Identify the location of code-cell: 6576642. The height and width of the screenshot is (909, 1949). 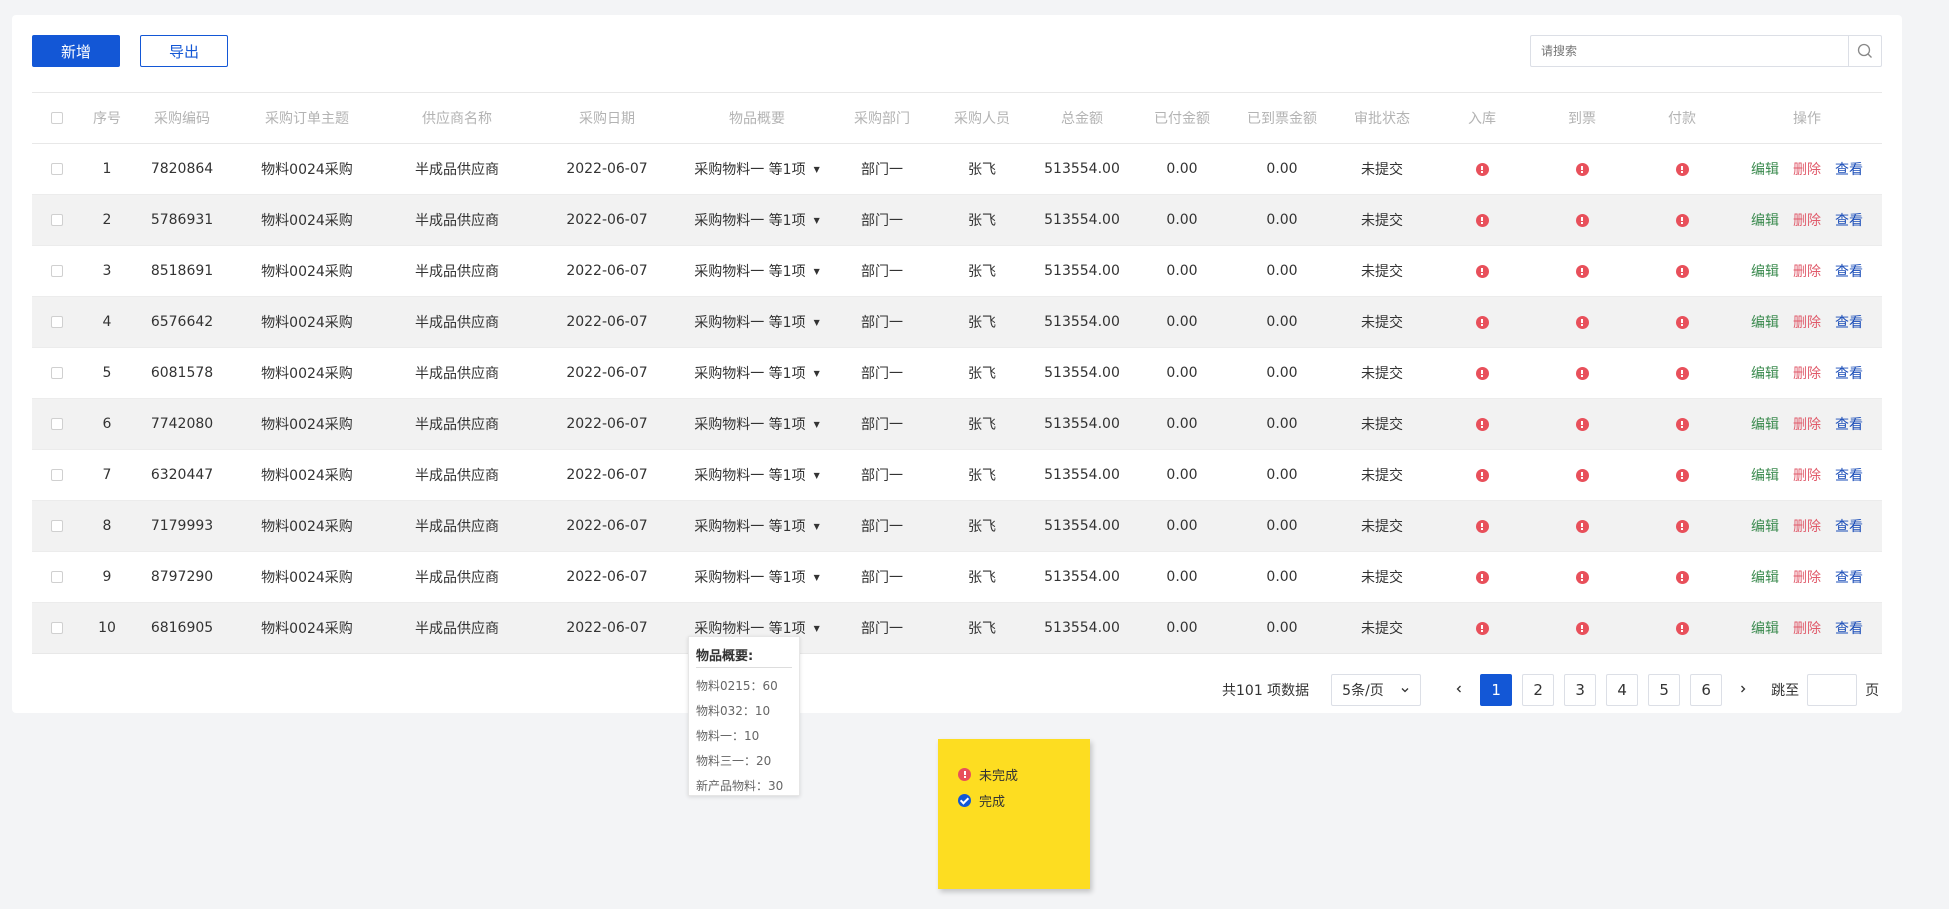
(182, 322).